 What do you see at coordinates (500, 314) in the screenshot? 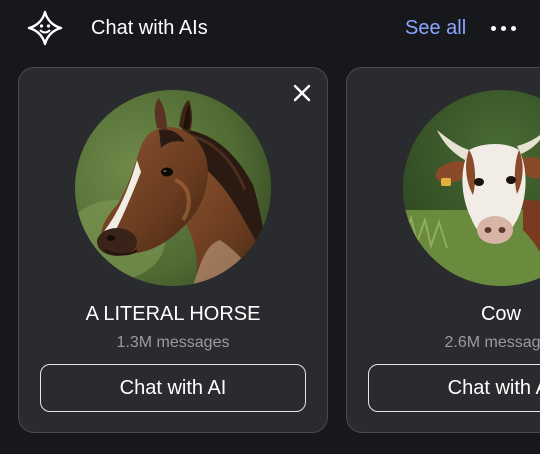
I see `ai-name: Cow` at bounding box center [500, 314].